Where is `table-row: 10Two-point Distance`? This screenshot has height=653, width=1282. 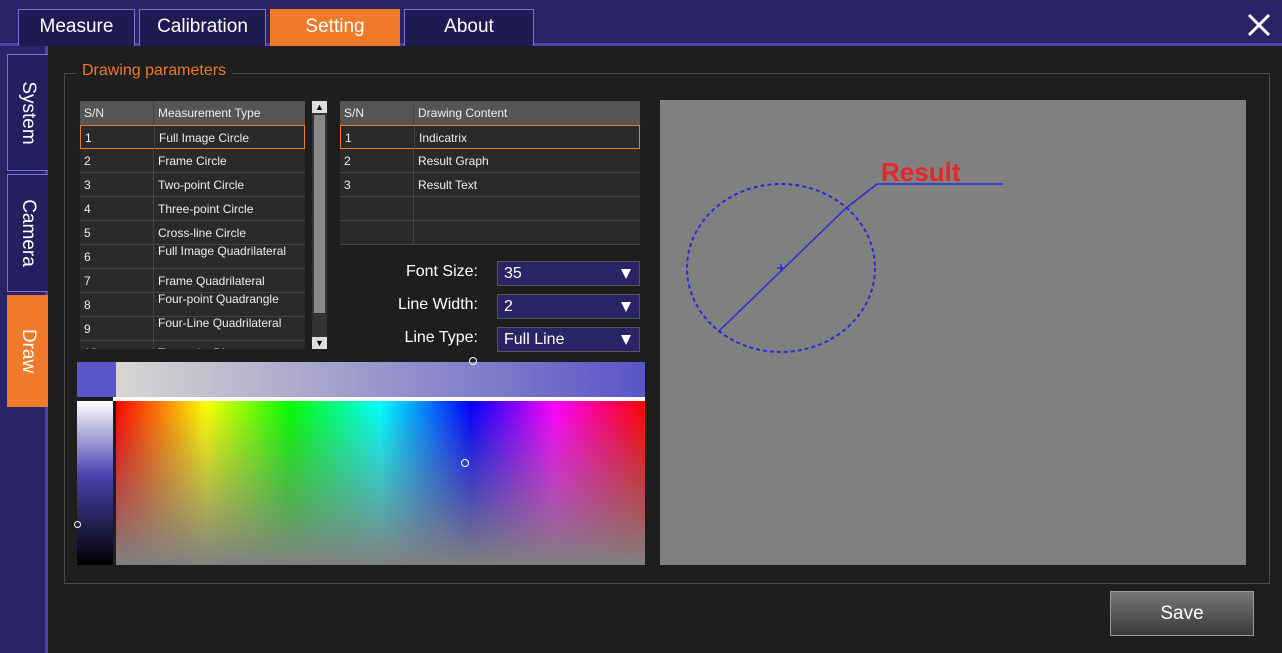
table-row: 10Two-point Distance is located at coordinates (192, 345).